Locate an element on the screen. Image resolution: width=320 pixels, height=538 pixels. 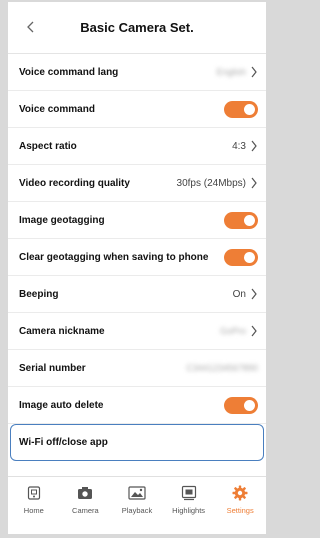
setting-label: Voice command lang is located at coordinates (69, 72).